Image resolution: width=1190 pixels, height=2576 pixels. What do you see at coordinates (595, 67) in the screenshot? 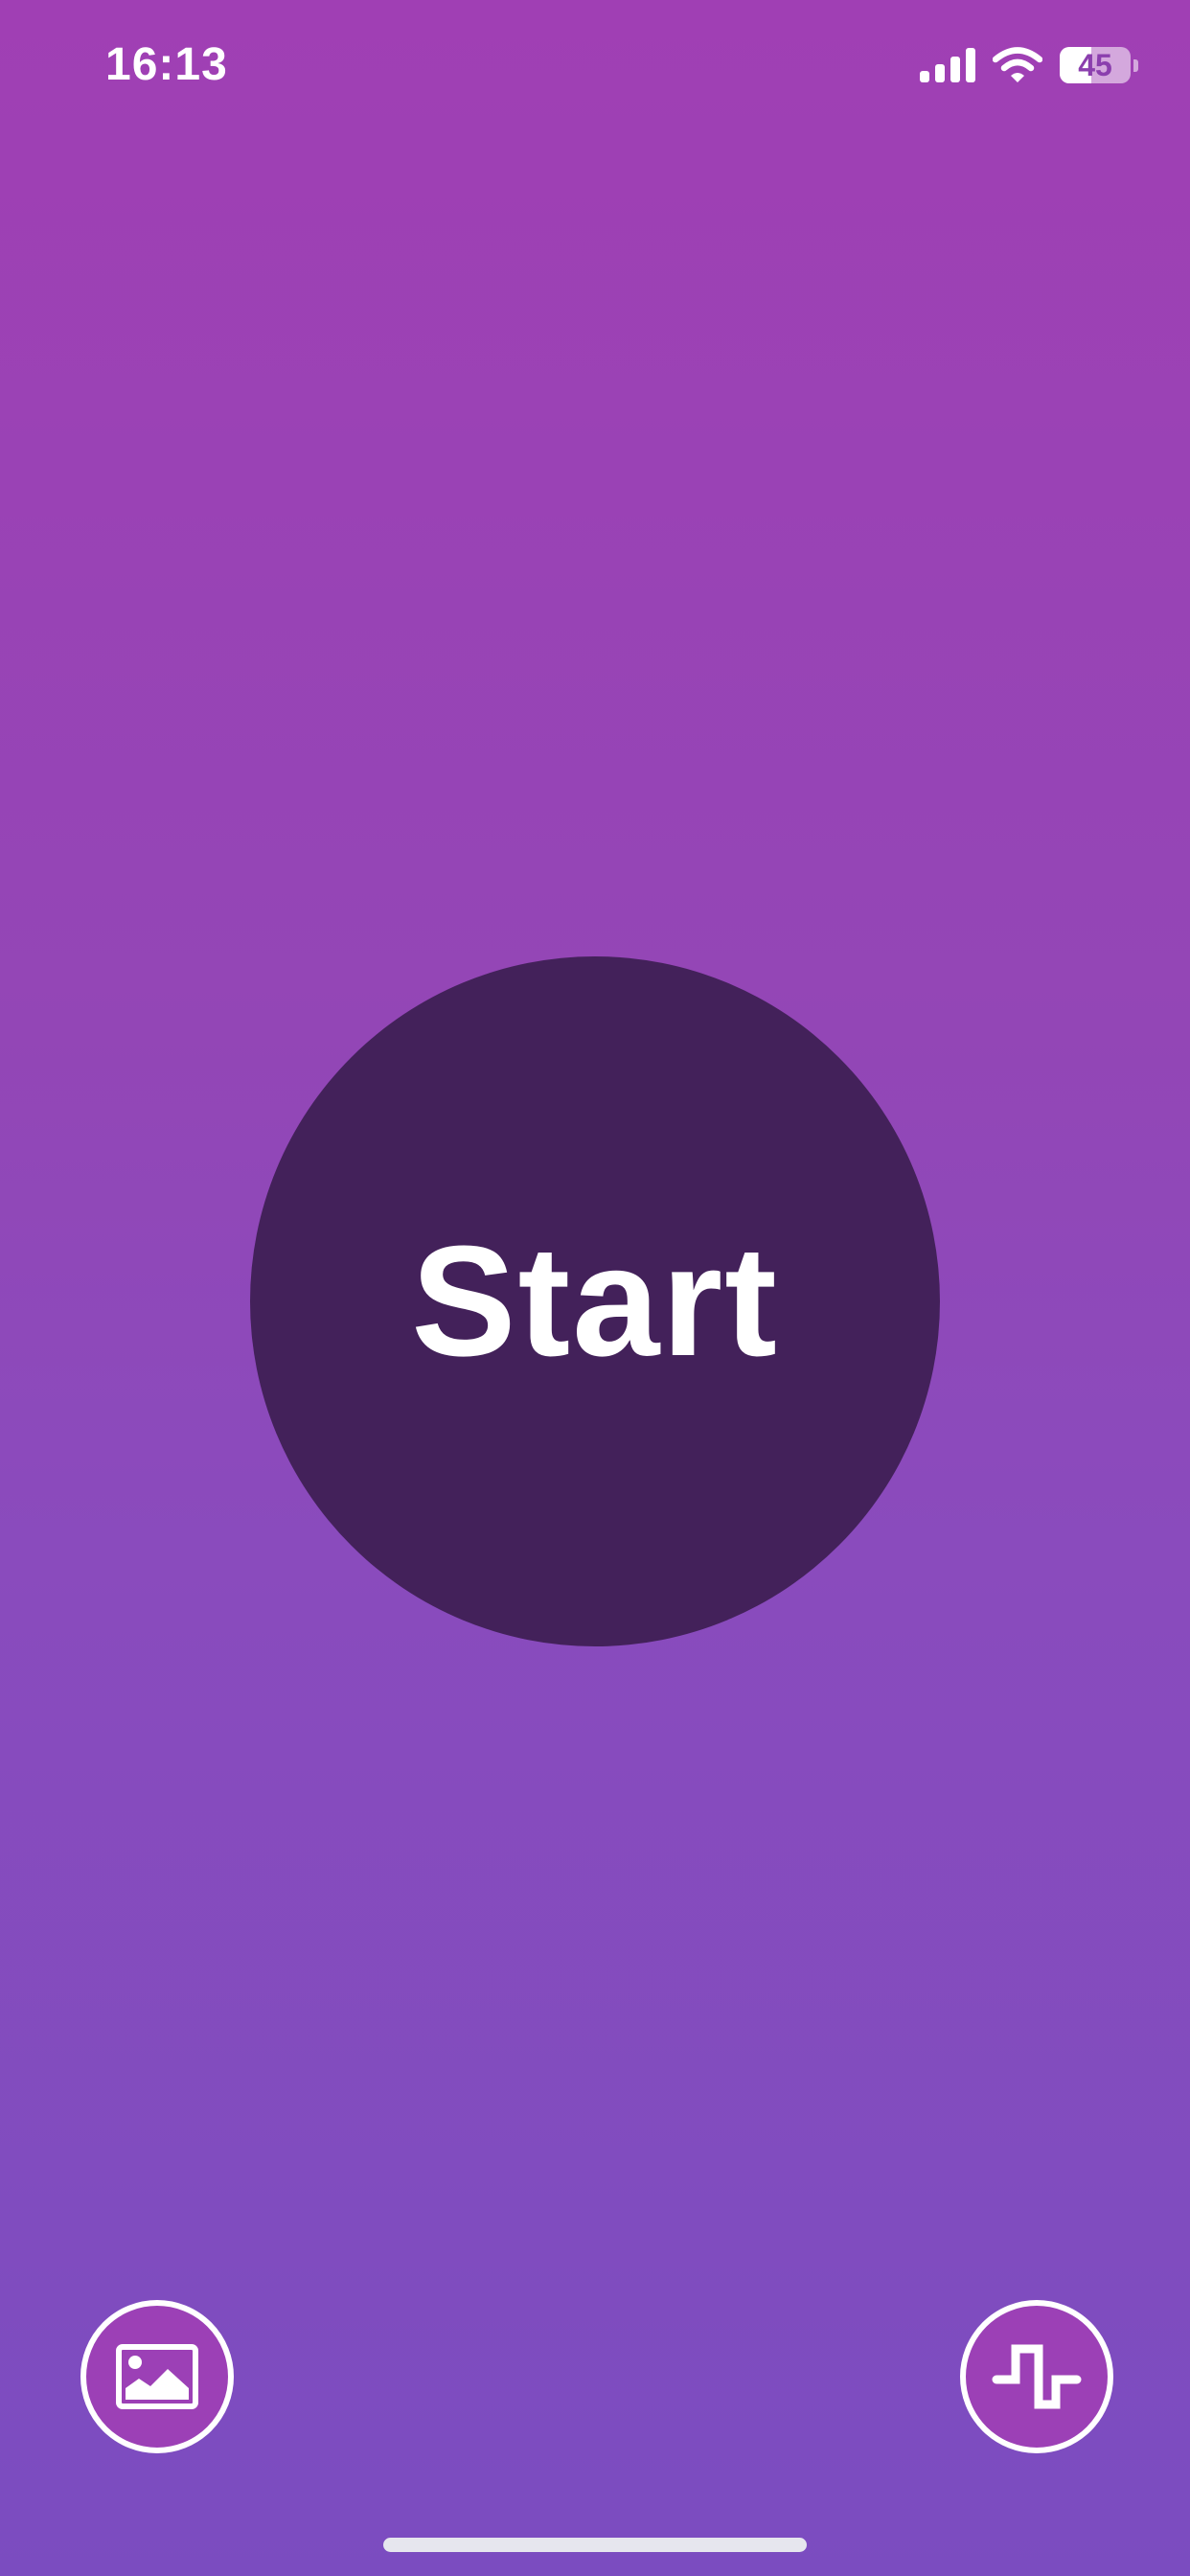
I see `status-bar: 16:13 45` at bounding box center [595, 67].